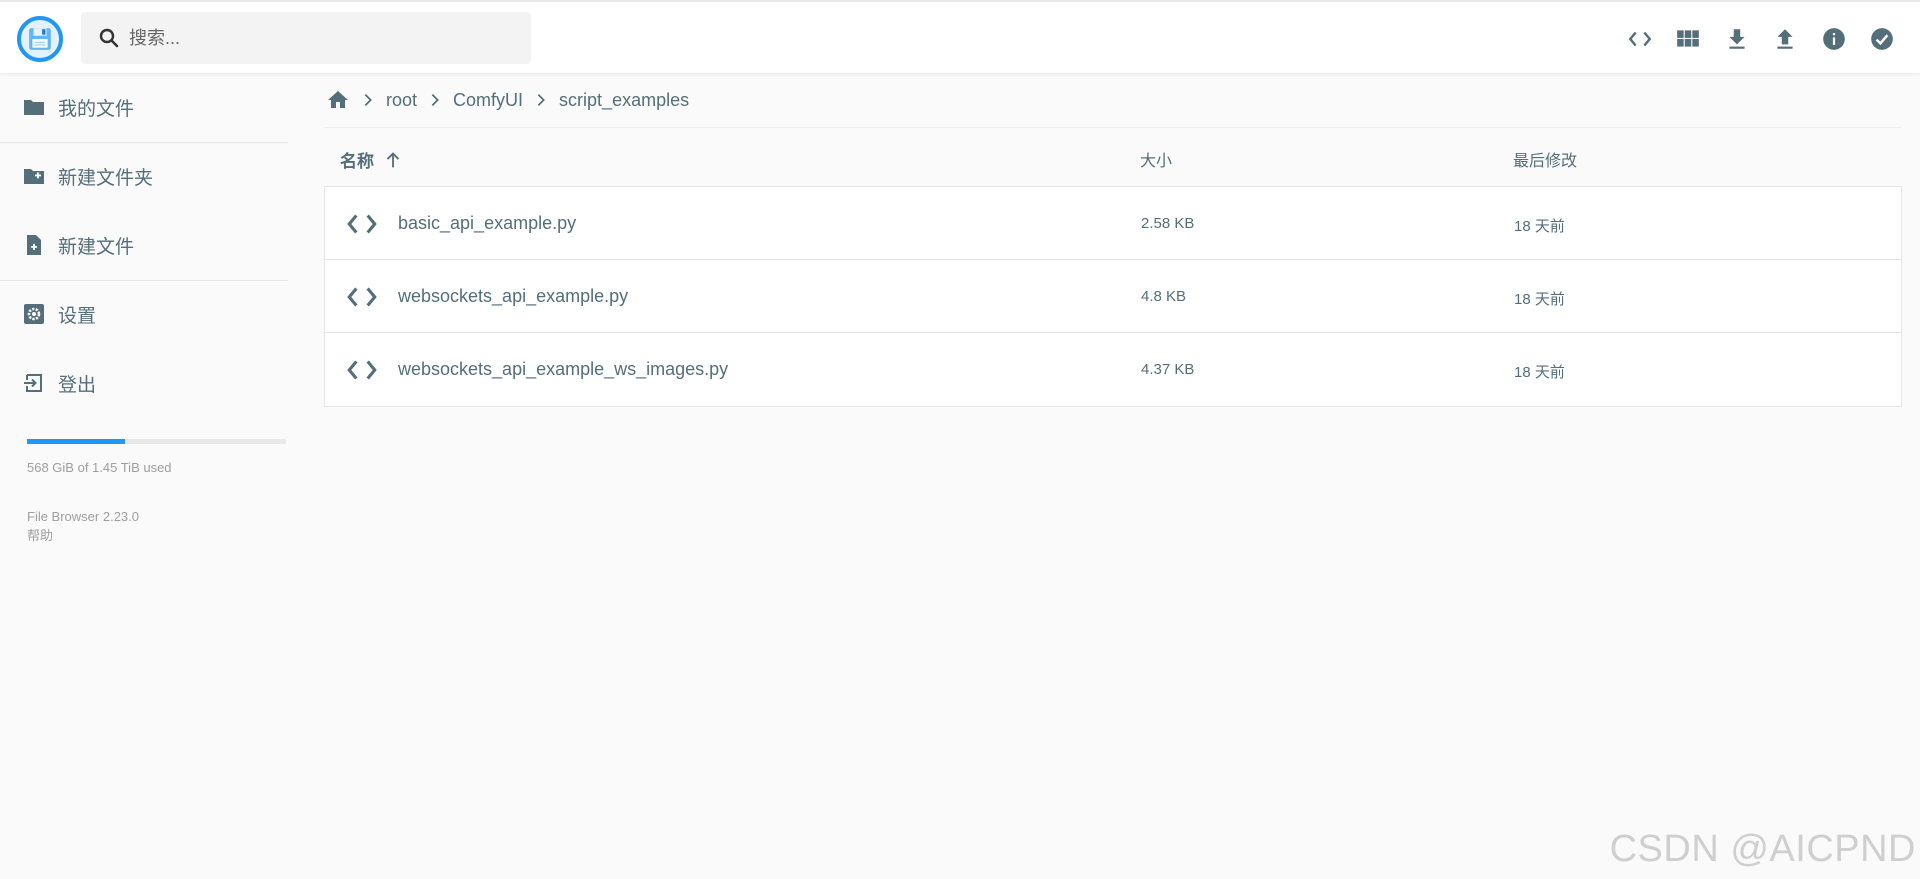 The width and height of the screenshot is (1920, 879). I want to click on sidebar-item-logout: 登出, so click(145, 383).